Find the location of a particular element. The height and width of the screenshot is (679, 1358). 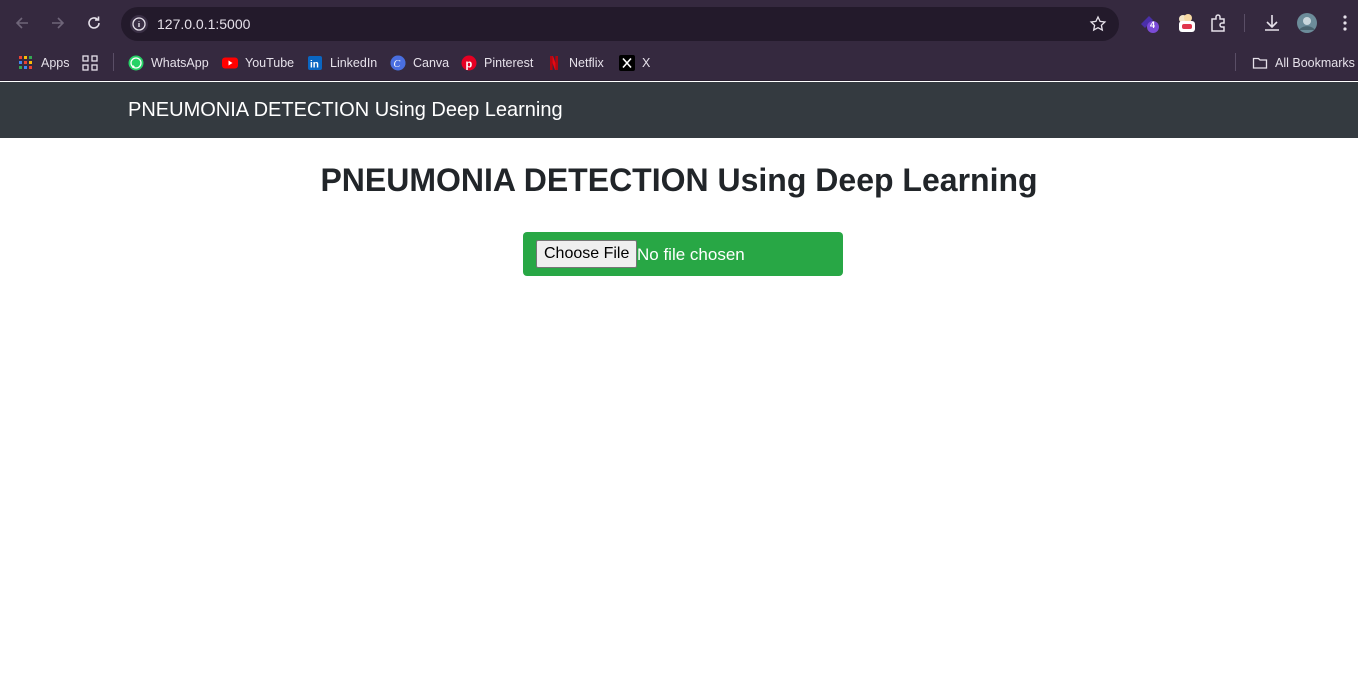

forward-button is located at coordinates (58, 23).